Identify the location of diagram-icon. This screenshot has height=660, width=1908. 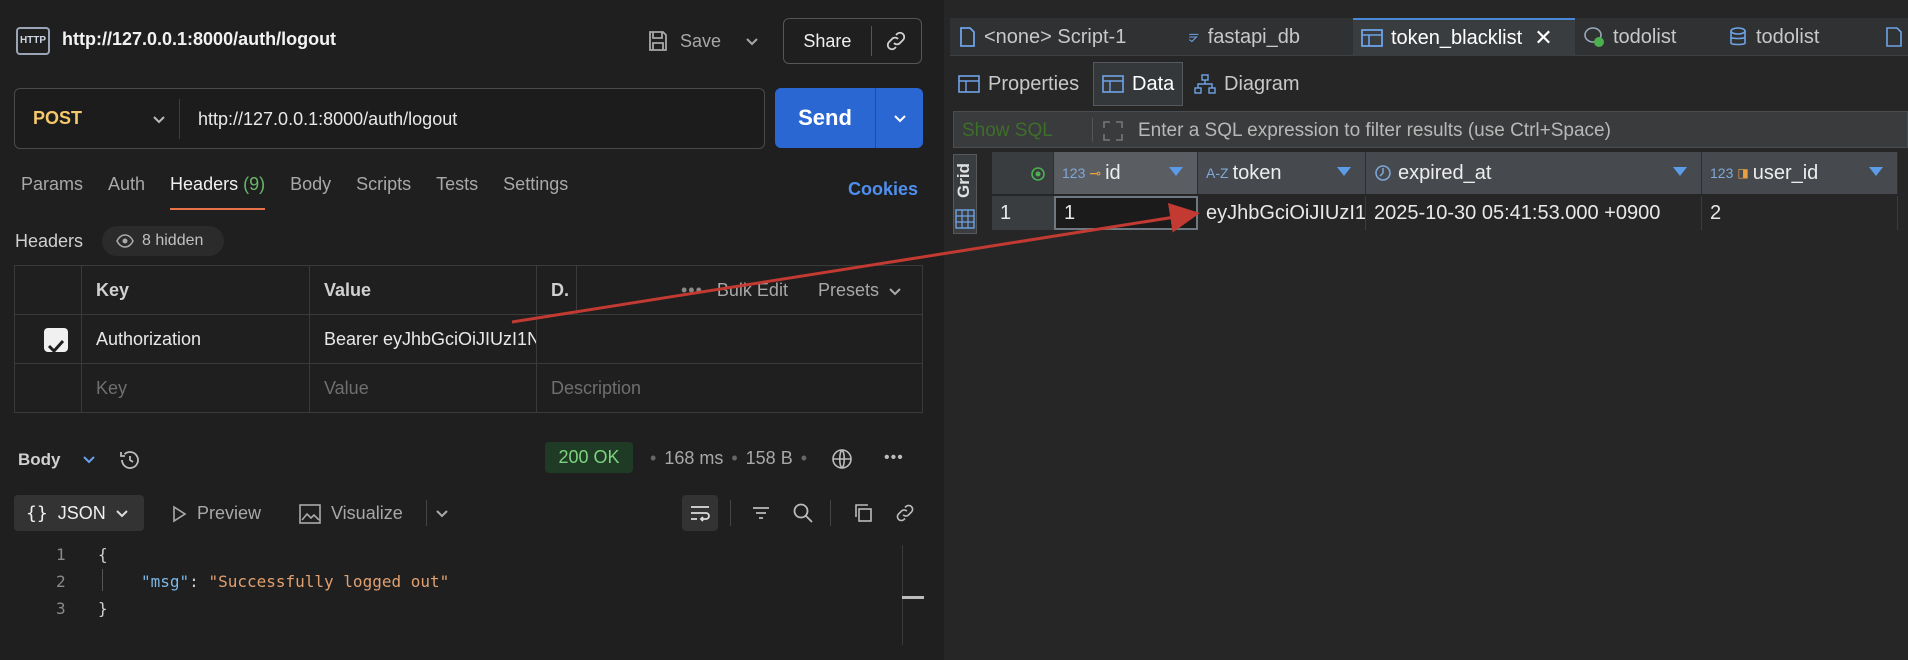
(1205, 84).